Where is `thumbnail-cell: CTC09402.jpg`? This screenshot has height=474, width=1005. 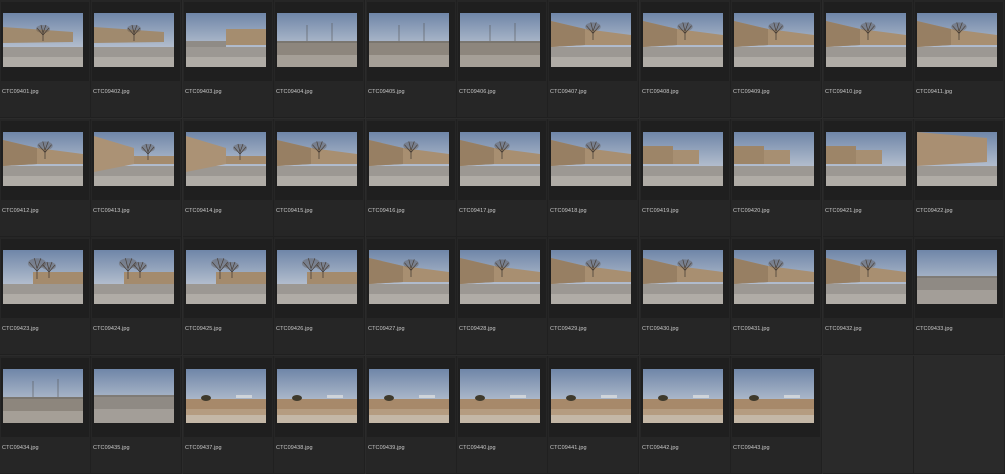 thumbnail-cell: CTC09402.jpg is located at coordinates (136, 59).